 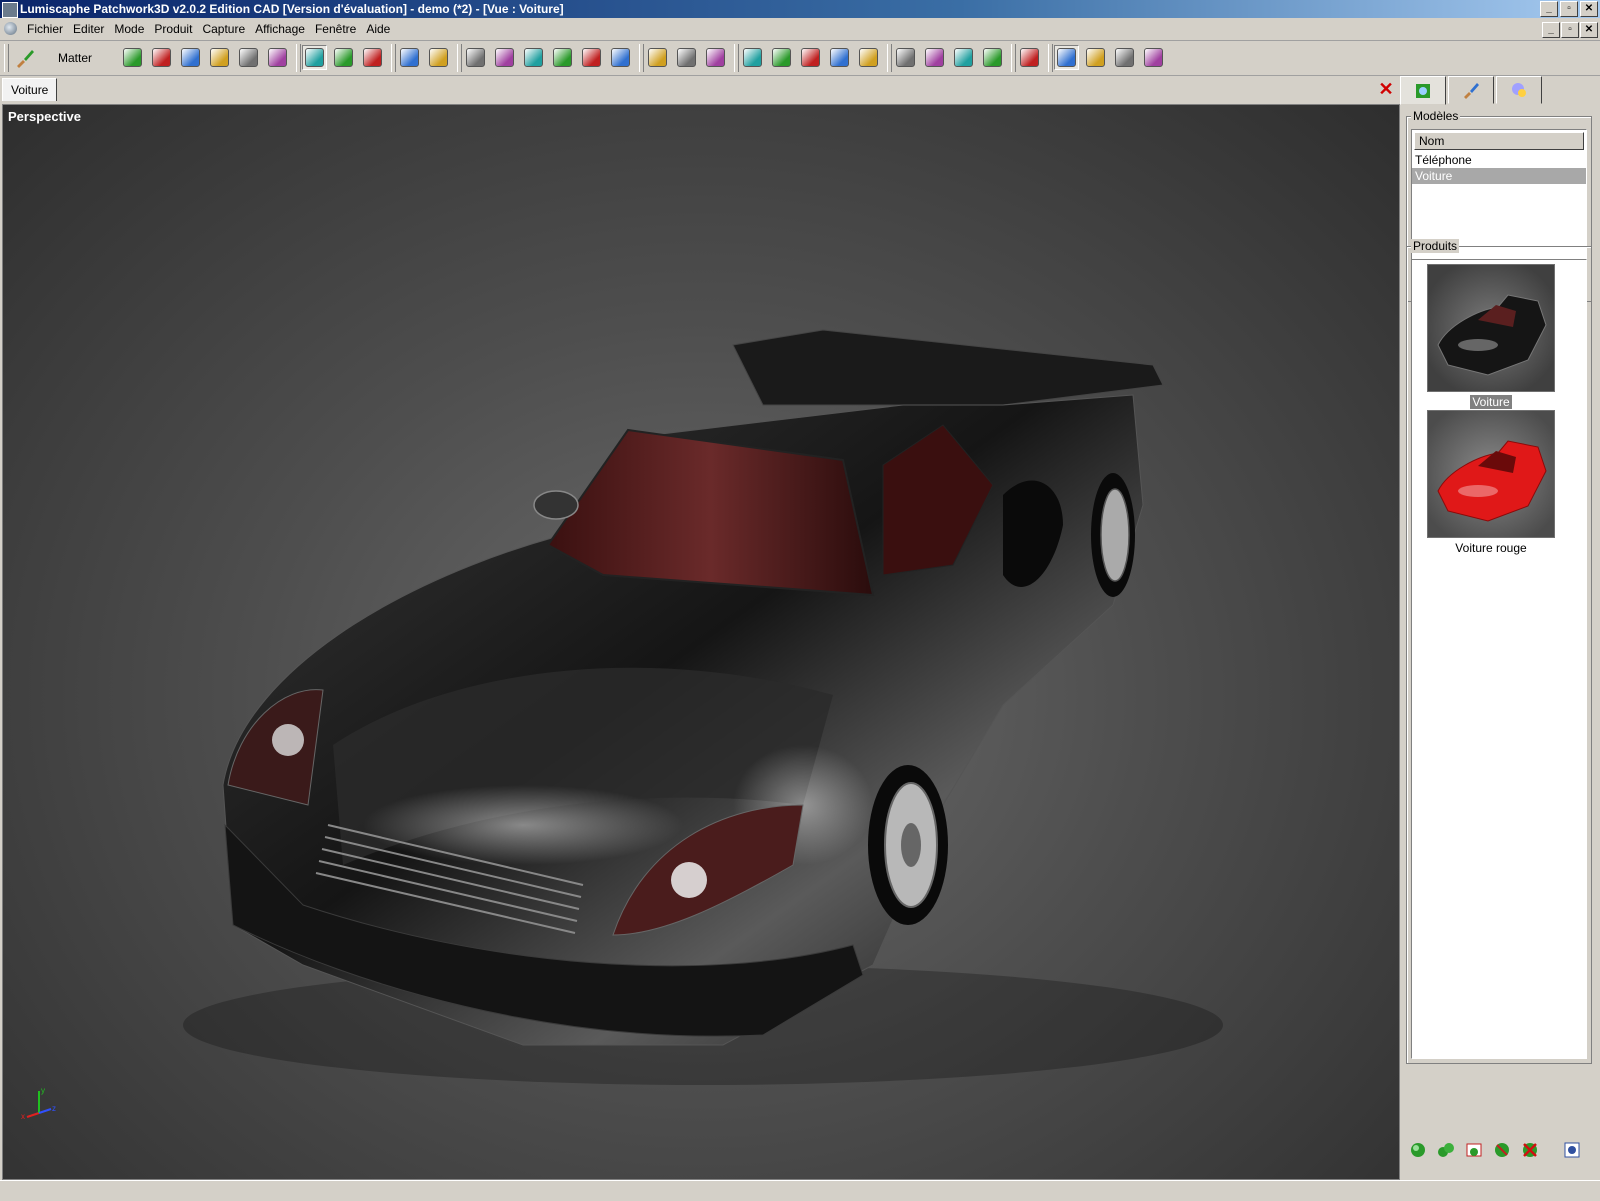 I want to click on snapshot-icon, so click(x=686, y=57).